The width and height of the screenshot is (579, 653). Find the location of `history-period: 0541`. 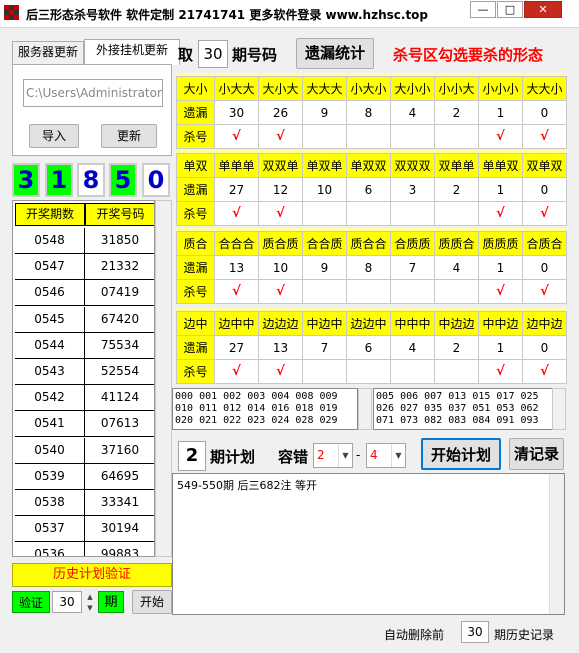

history-period: 0541 is located at coordinates (50, 424).